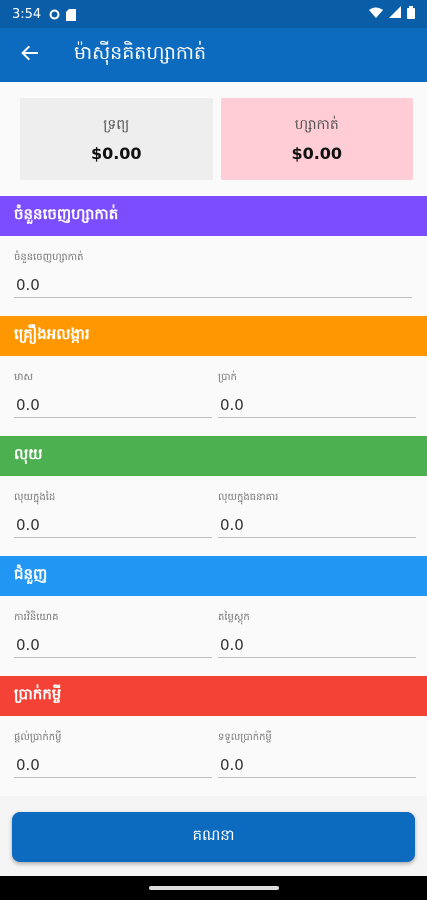 Image resolution: width=427 pixels, height=900 pixels. I want to click on section-nisab: ចំនួនចេញហ្សាកាត់ ចំនួនចេញហ្សាកាត់, so click(213, 256).